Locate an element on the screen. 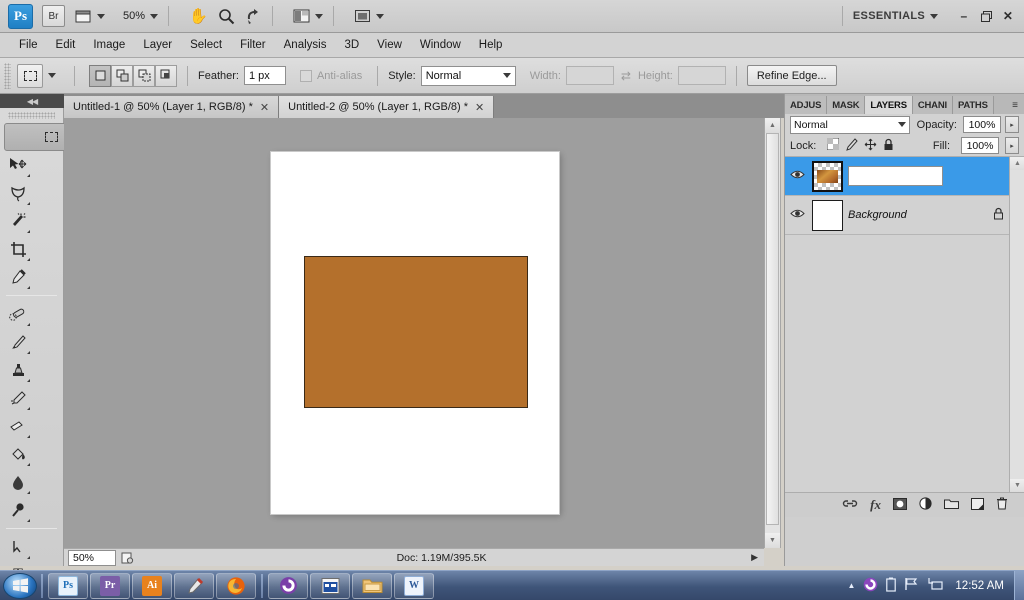  subtract-from-selection-button is located at coordinates (144, 75).